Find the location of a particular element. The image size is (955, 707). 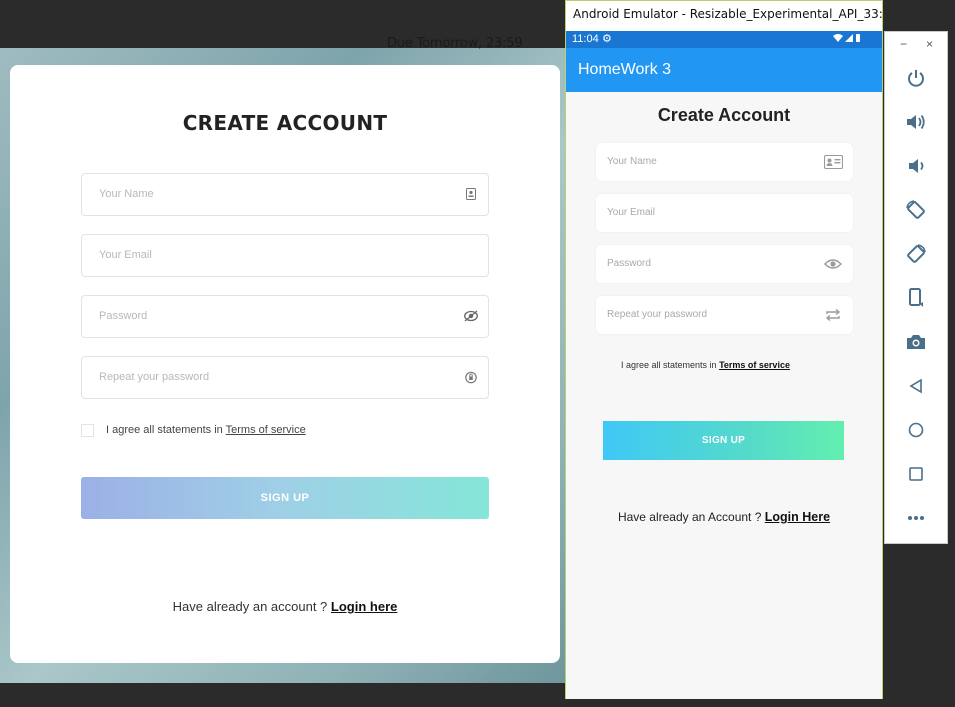

rotate-right-icon is located at coordinates (916, 254).